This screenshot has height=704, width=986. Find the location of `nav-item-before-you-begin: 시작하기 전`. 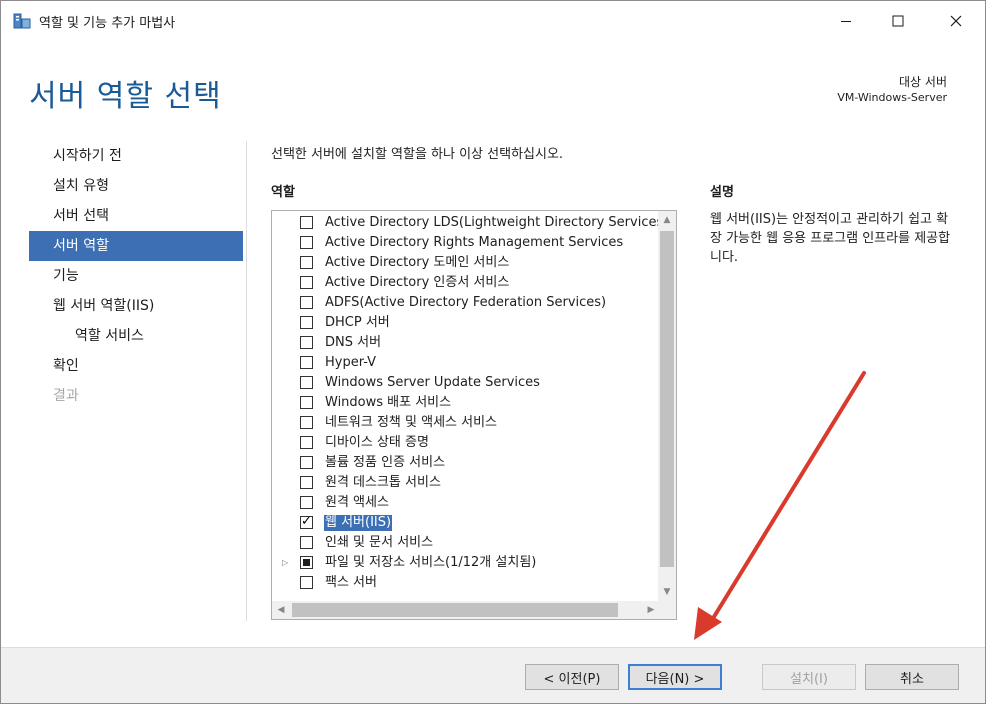

nav-item-before-you-begin: 시작하기 전 is located at coordinates (136, 156).